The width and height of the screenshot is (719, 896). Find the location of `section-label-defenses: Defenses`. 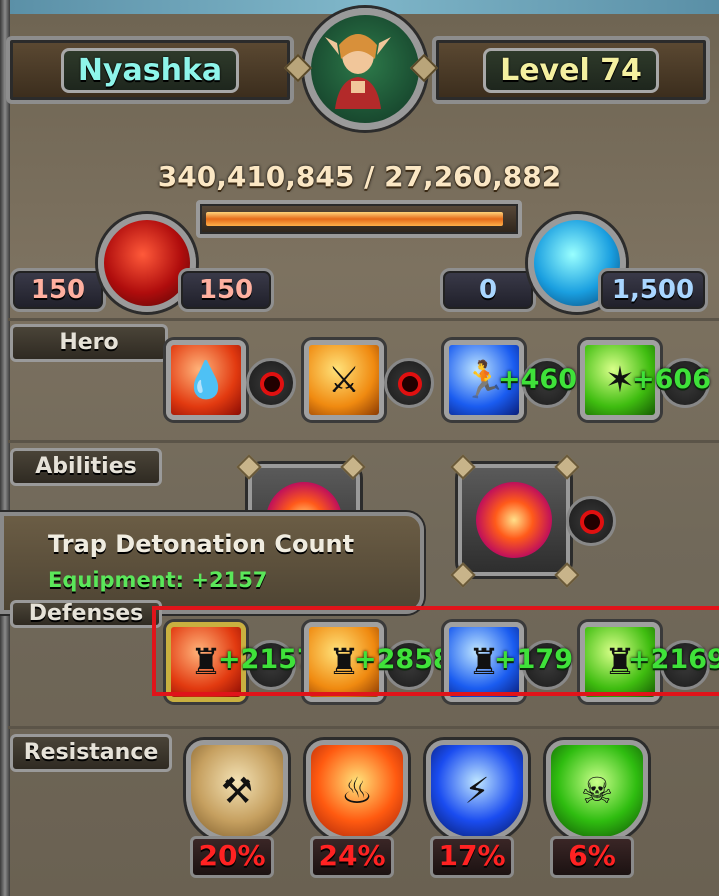

section-label-defenses: Defenses is located at coordinates (86, 614).